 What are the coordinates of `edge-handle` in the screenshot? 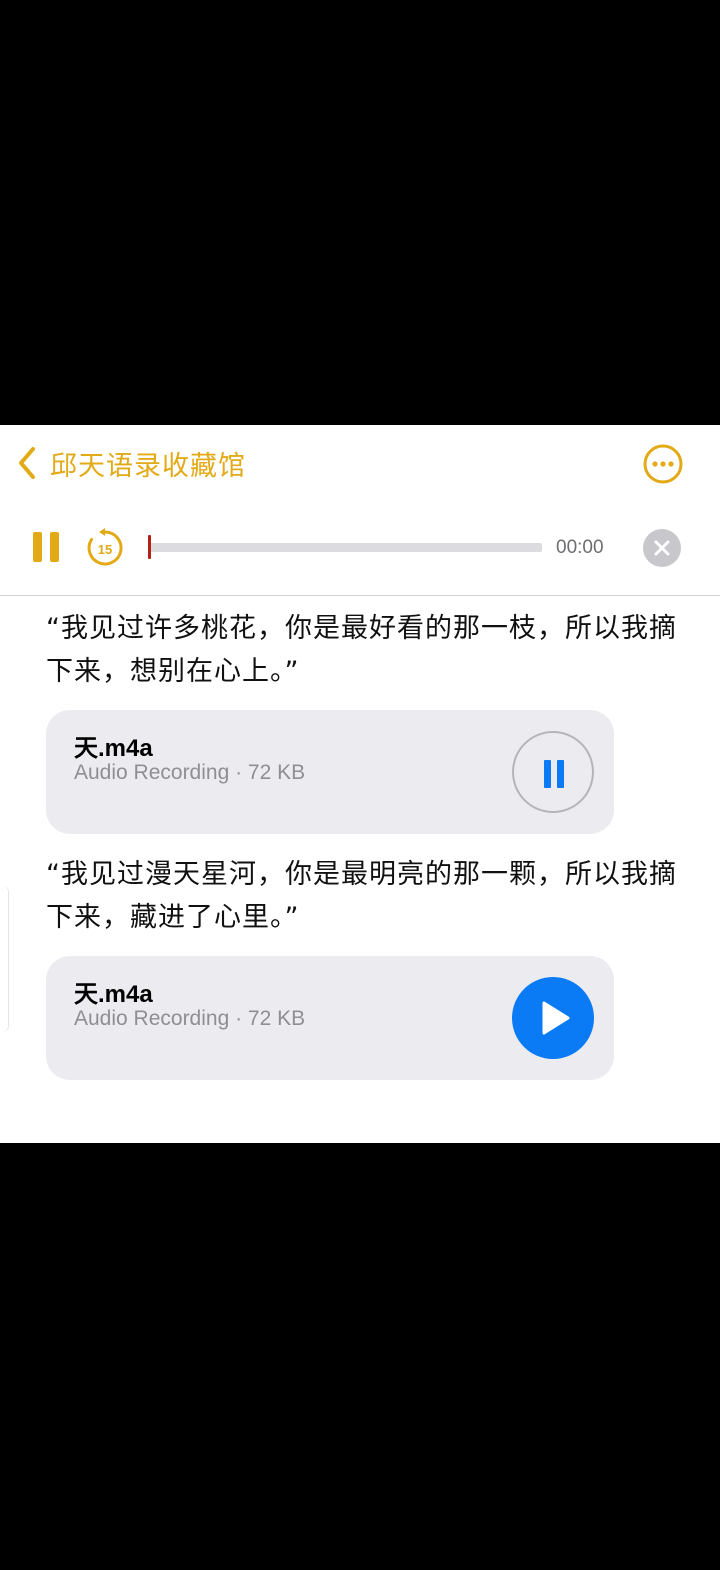 It's located at (4, 959).